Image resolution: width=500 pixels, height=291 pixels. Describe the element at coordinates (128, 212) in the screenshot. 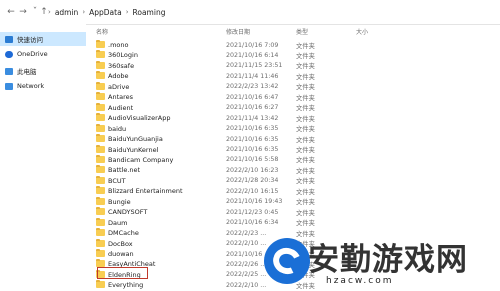

I see `file-name: CANDYSOFT` at that location.